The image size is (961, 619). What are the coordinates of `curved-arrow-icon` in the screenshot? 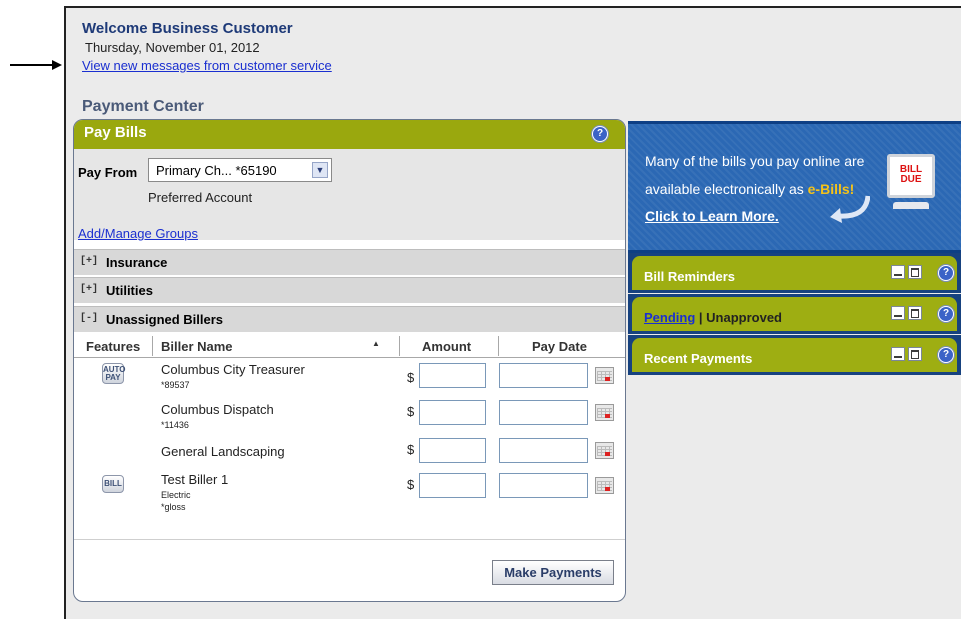 It's located at (850, 209).